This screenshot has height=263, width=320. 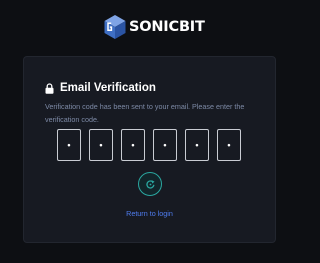 I want to click on page-title: Email Verification, so click(x=108, y=88).